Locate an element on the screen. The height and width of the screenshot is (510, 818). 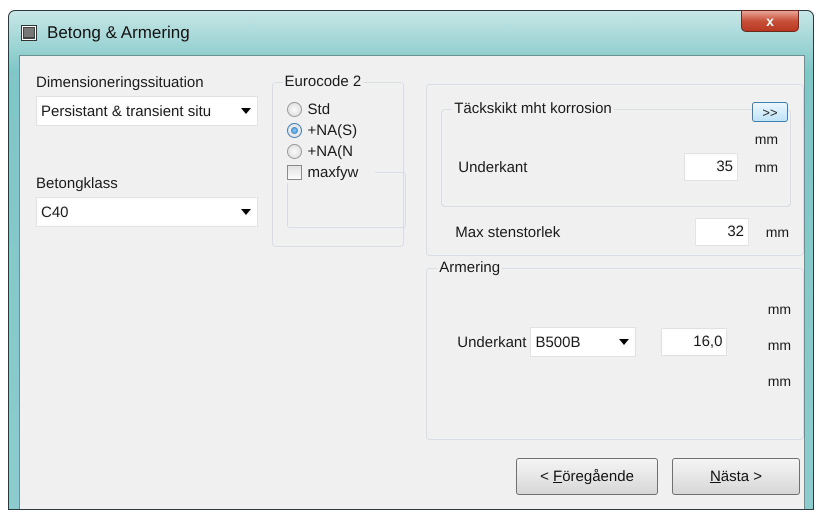
checkbox-label: maxfyw is located at coordinates (333, 172).